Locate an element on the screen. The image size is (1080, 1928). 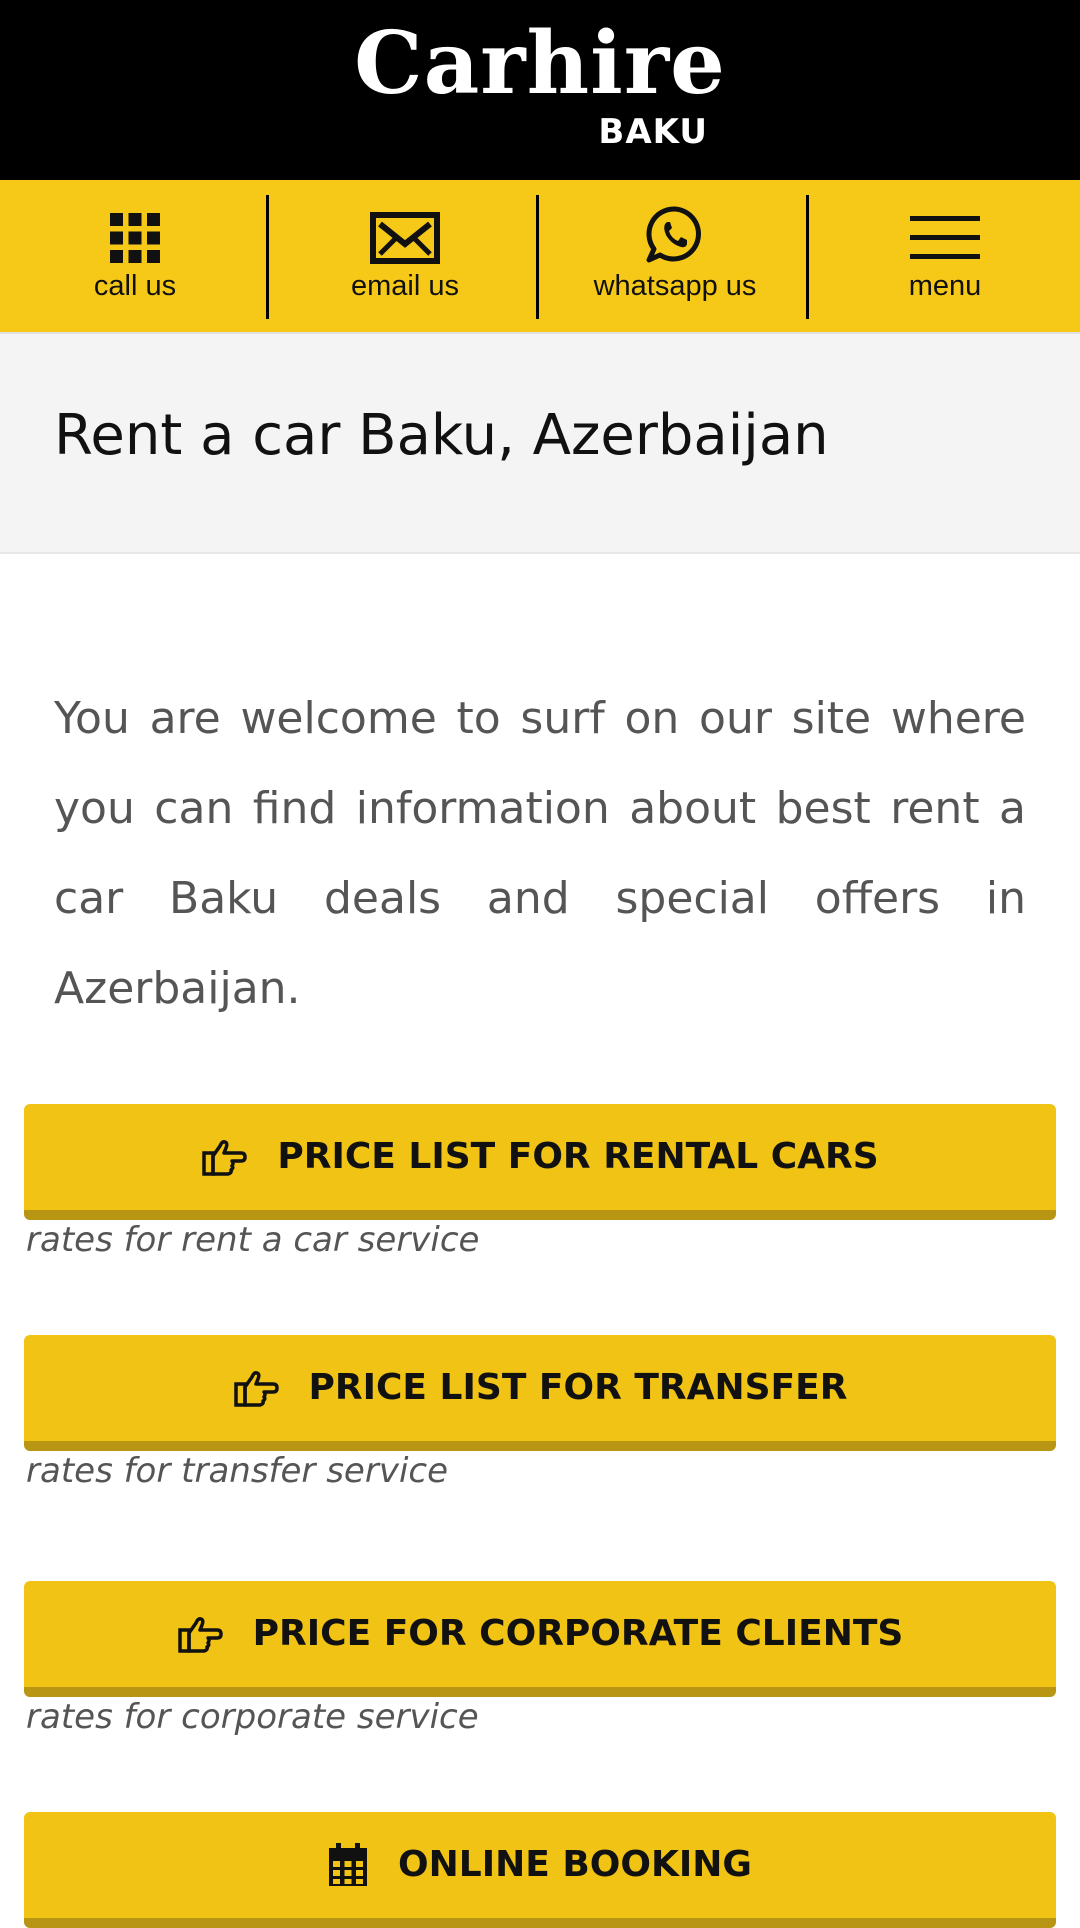
whatsapp-us-button: whatsapp us is located at coordinates (675, 256).